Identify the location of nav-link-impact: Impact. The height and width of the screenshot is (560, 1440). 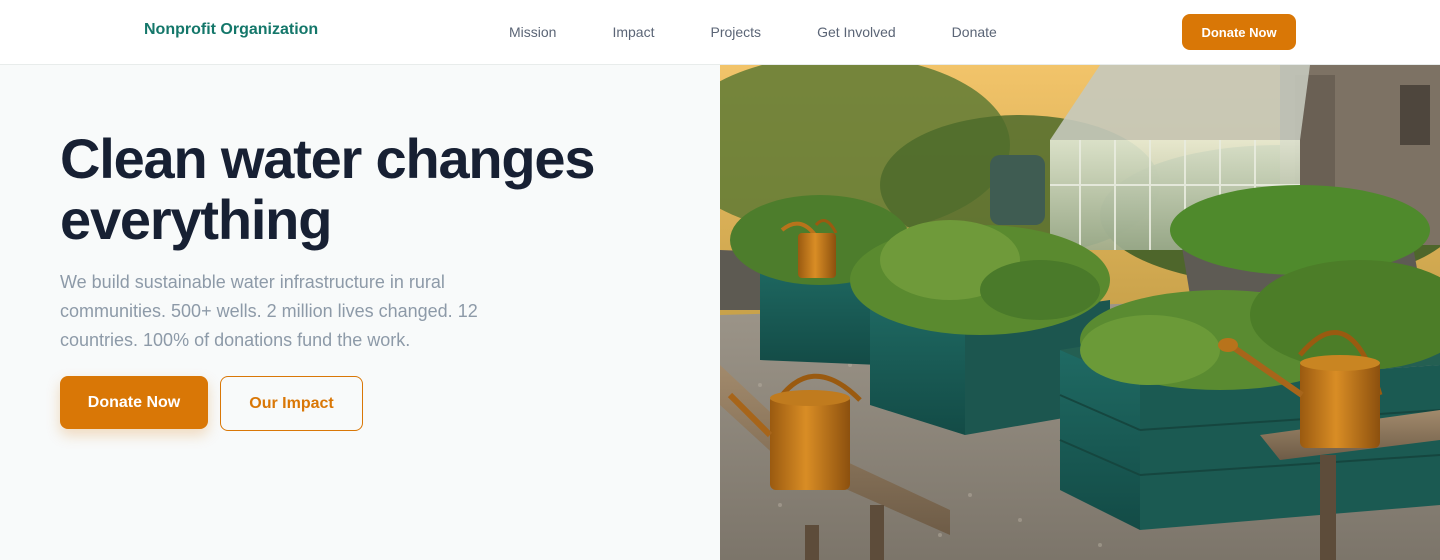
(633, 32).